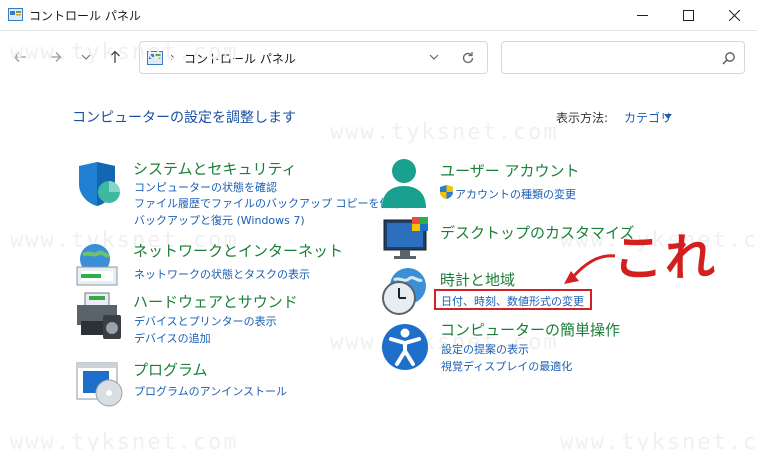  What do you see at coordinates (215, 168) in the screenshot?
I see `category-title: システムとセキュリティ` at bounding box center [215, 168].